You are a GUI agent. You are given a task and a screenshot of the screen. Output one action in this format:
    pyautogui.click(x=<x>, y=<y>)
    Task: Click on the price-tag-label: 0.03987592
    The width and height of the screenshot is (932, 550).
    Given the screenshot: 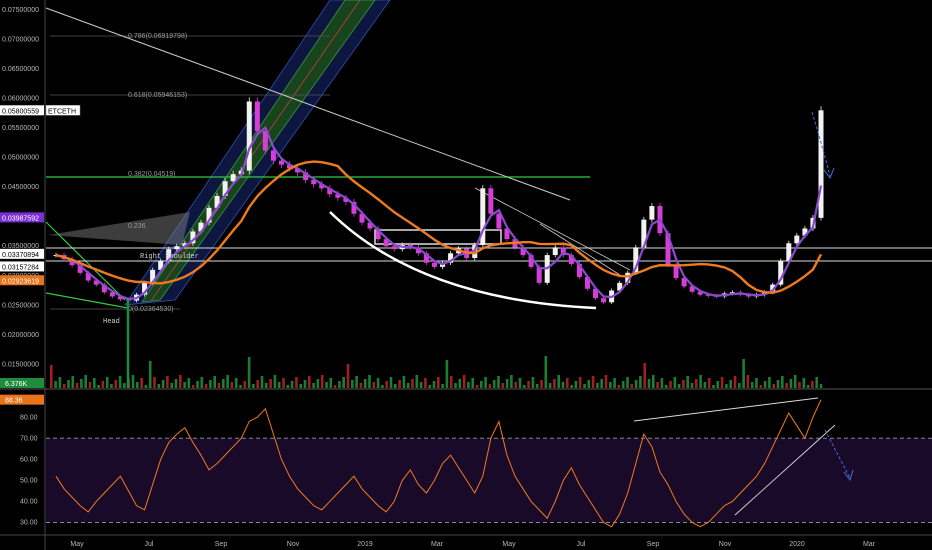 What is the action you would take?
    pyautogui.click(x=20, y=218)
    